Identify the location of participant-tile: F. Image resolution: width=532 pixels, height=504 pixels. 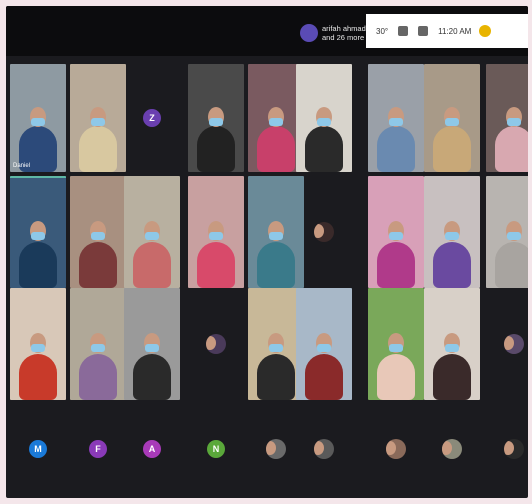
(98, 449).